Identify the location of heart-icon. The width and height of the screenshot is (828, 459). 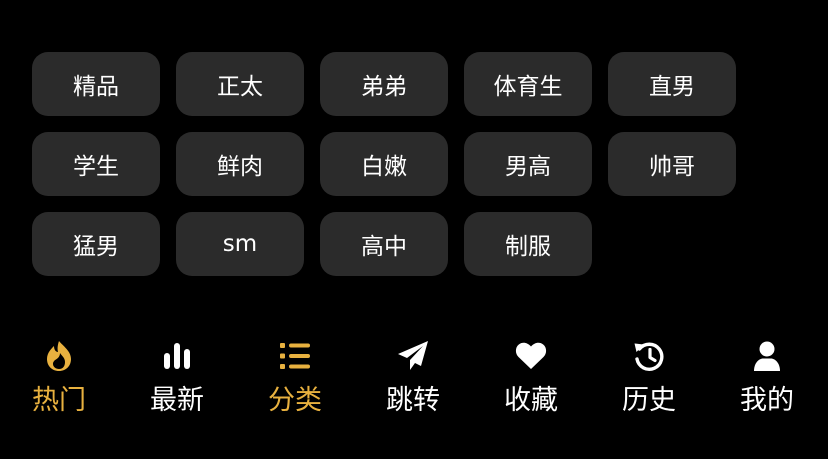
(531, 356).